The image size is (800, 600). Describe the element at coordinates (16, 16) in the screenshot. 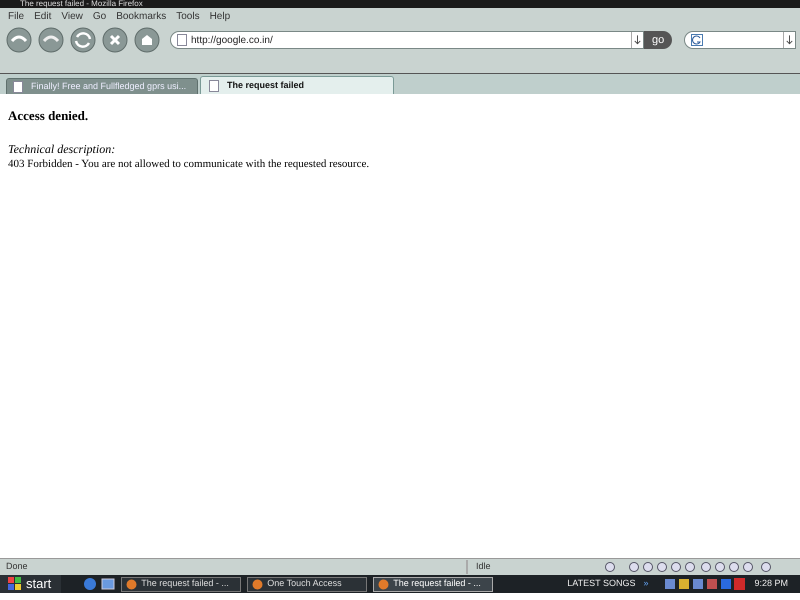

I see `menu-item: File` at that location.